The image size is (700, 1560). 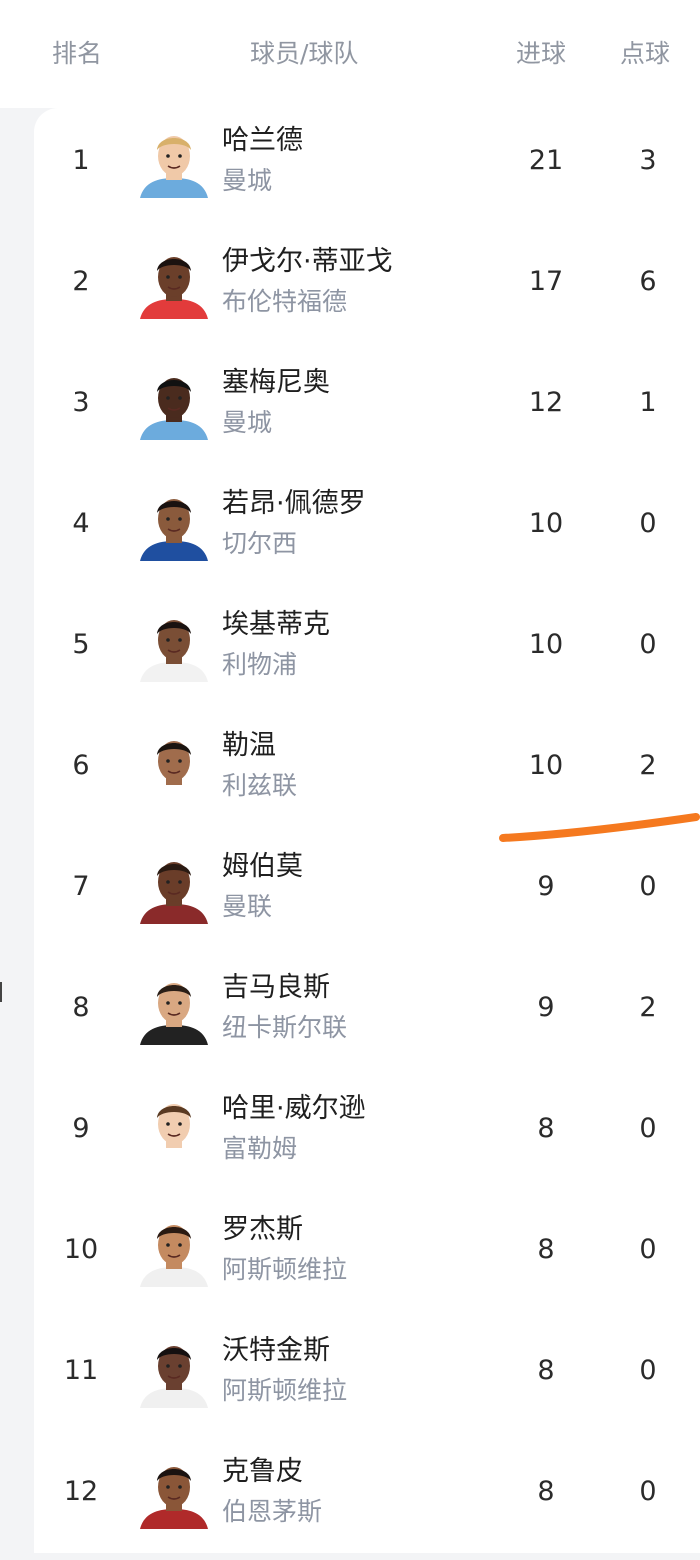 I want to click on table-row: 7 姆伯莫曼联 9 0, so click(x=350, y=888).